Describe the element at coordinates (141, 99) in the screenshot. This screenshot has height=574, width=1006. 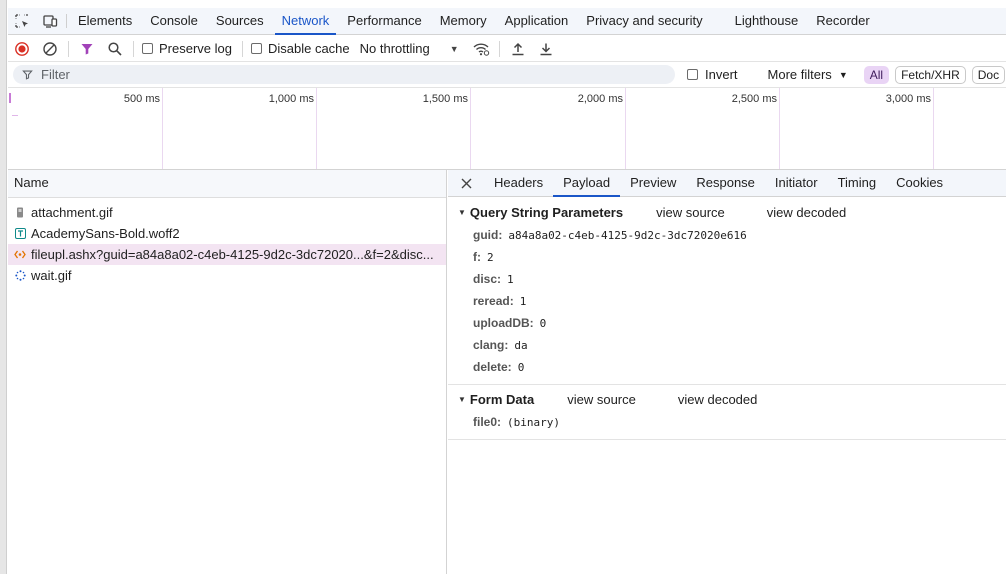
I see `timeline-tick-label: 500 ms` at that location.